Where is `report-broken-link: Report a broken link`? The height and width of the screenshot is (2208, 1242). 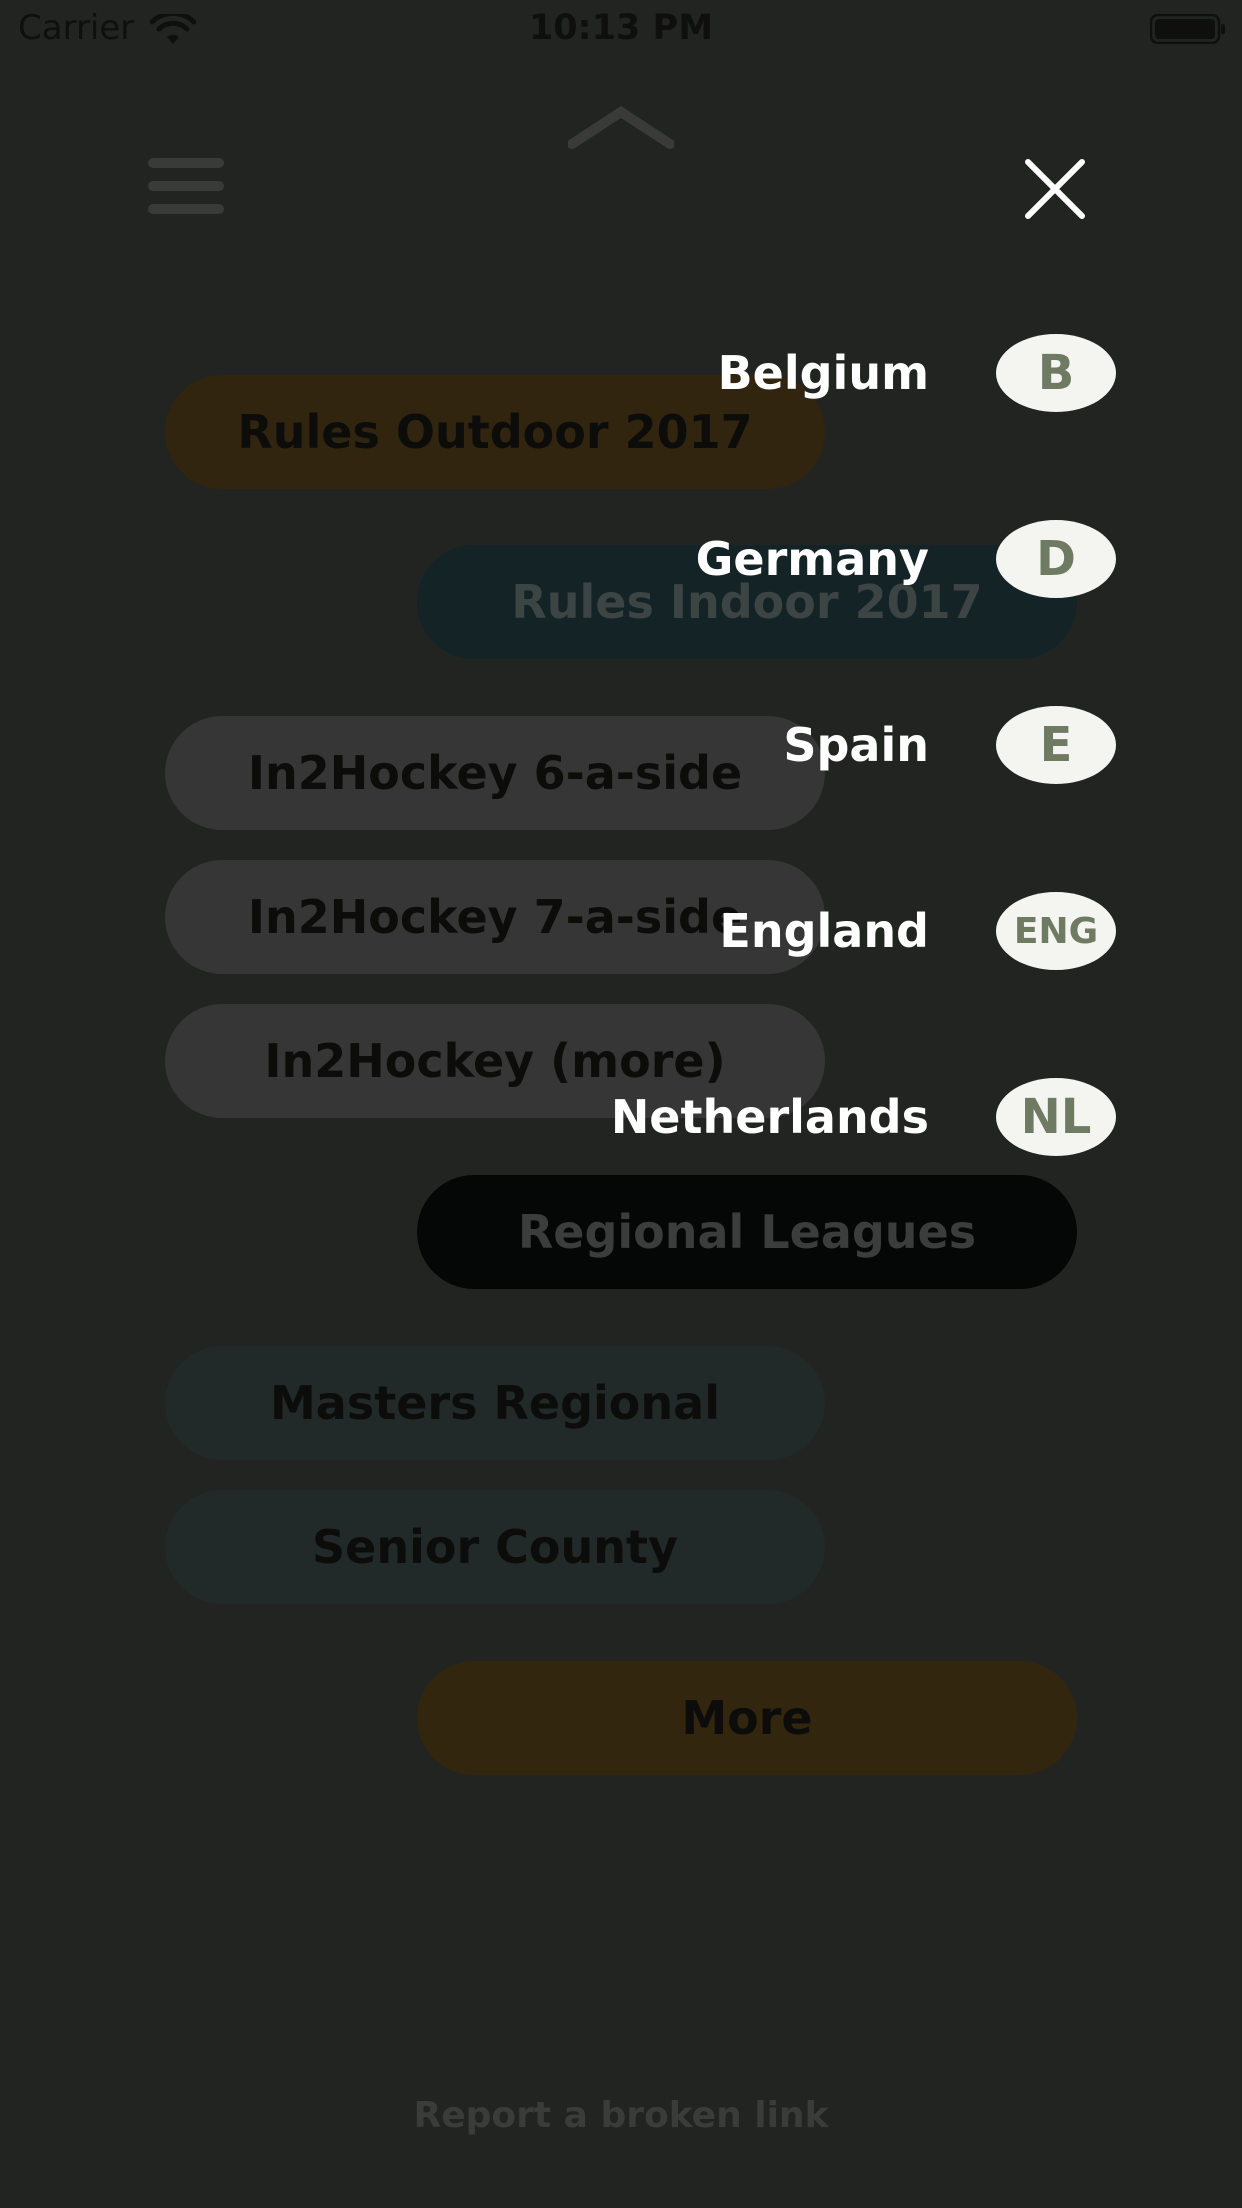
report-broken-link: Report a broken link is located at coordinates (621, 2115).